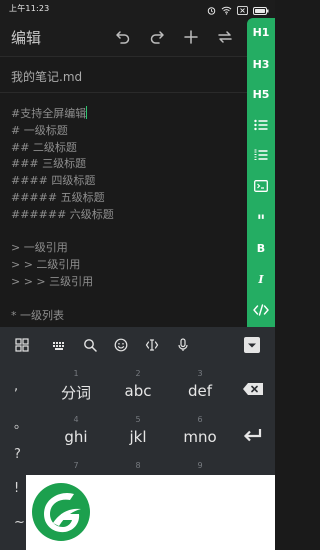 This screenshot has width=320, height=550. What do you see at coordinates (200, 437) in the screenshot?
I see `key-mno: mno` at bounding box center [200, 437].